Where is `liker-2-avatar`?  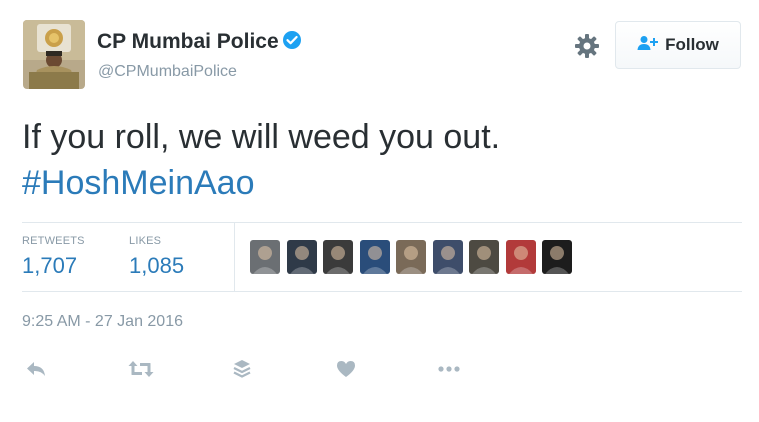 liker-2-avatar is located at coordinates (301, 257).